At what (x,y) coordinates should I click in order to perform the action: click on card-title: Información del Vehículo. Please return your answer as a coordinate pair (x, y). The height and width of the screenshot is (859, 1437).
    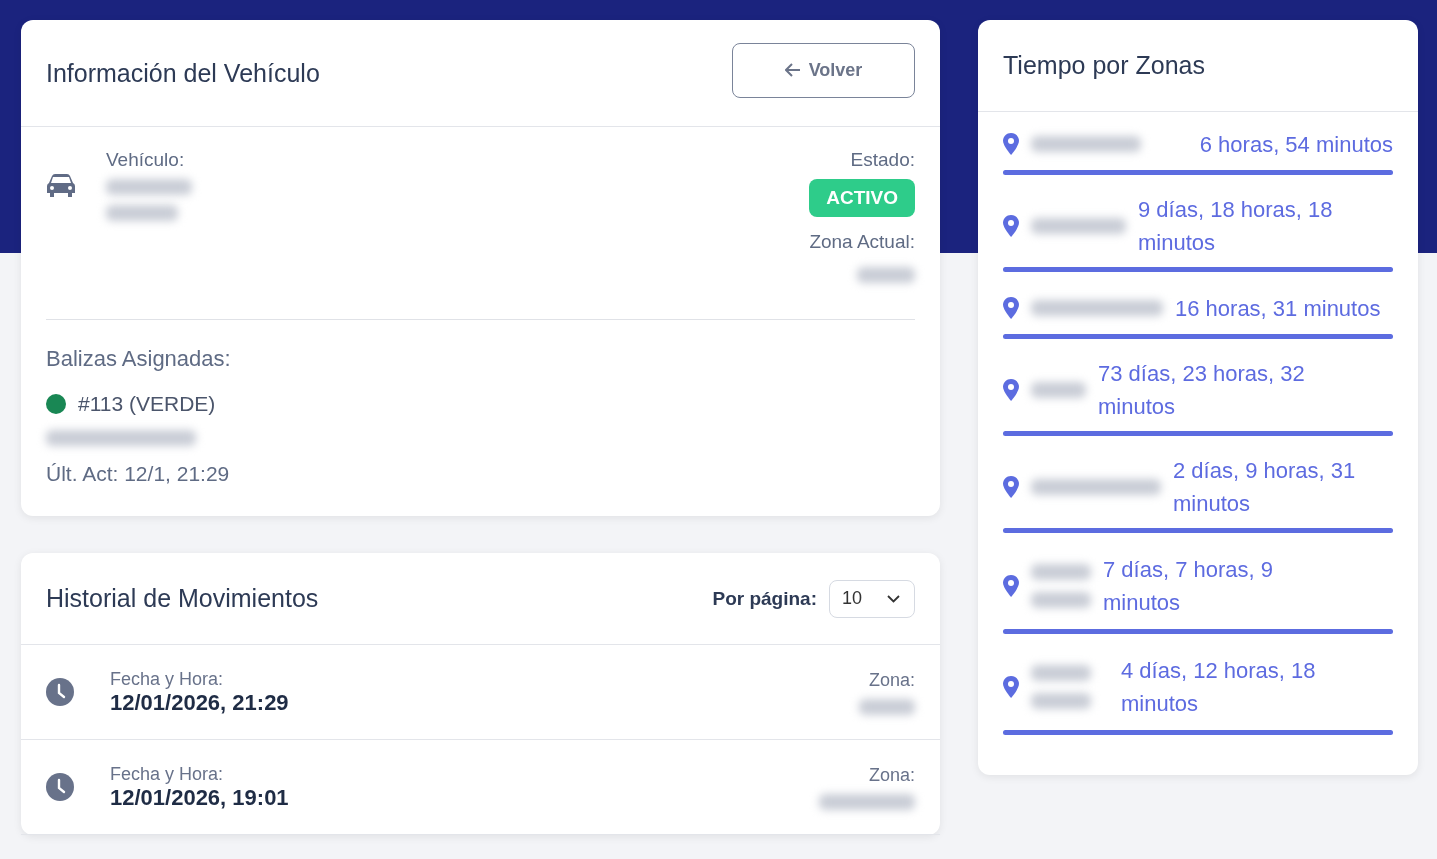
    Looking at the image, I should click on (183, 73).